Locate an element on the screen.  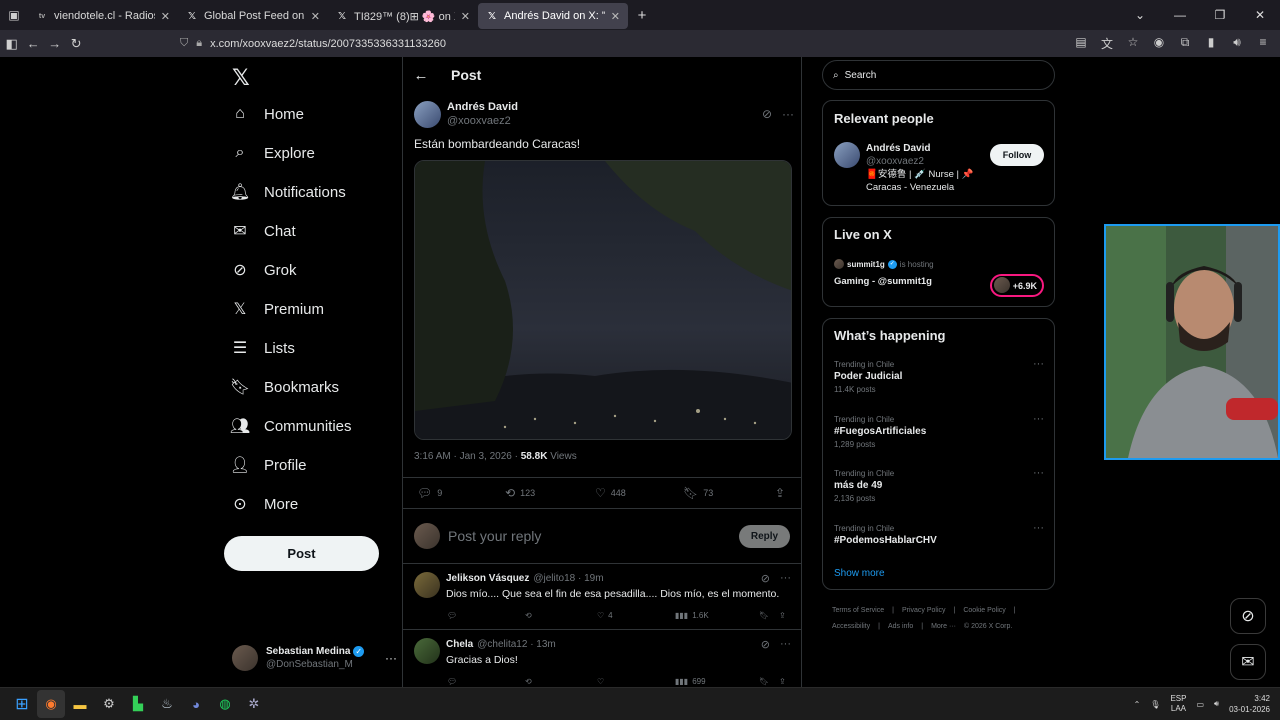
nav-item-notifications: 🔔︎ Notifications is located at coordinates (288, 192).